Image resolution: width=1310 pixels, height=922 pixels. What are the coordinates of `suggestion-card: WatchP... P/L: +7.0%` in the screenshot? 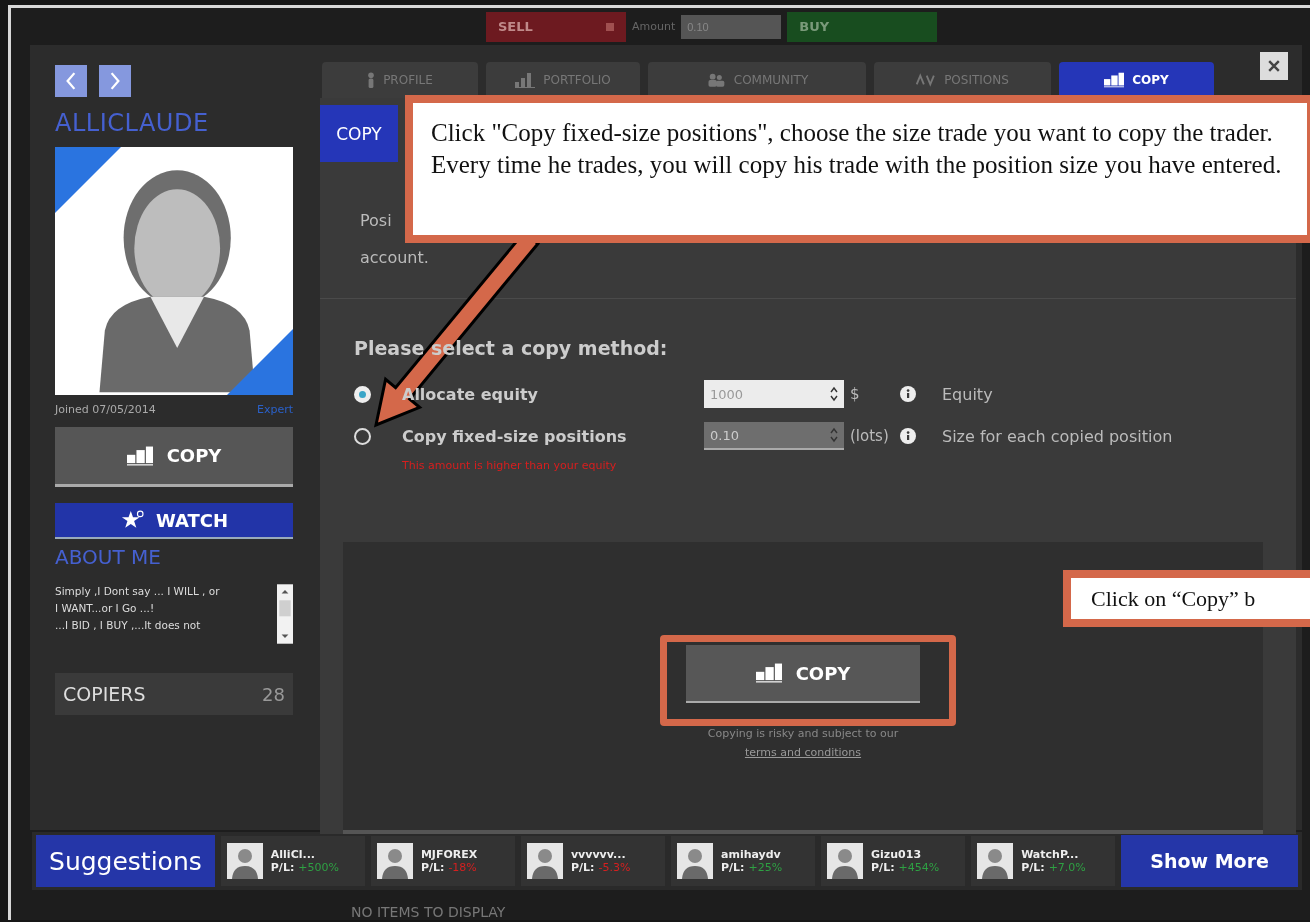 It's located at (1043, 861).